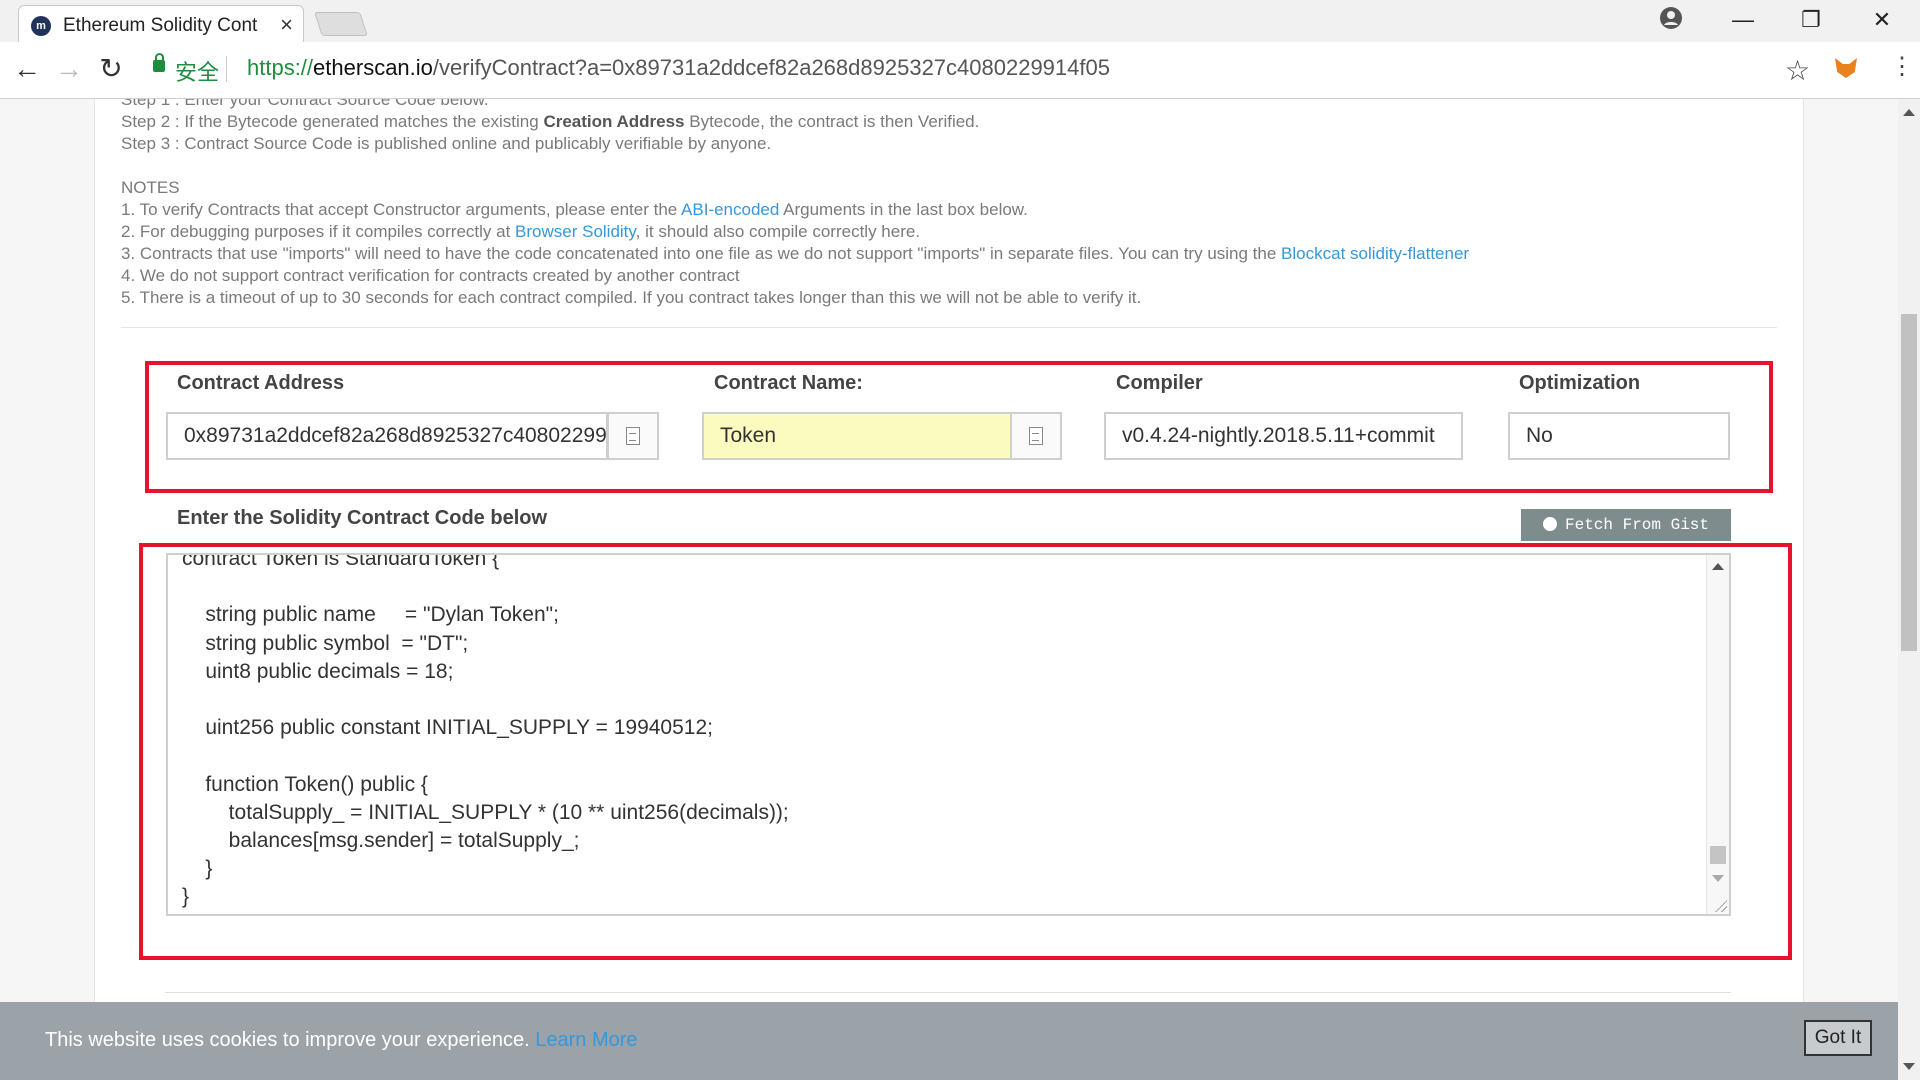 This screenshot has width=1920, height=1080. I want to click on url-scheme: https://, so click(280, 67).